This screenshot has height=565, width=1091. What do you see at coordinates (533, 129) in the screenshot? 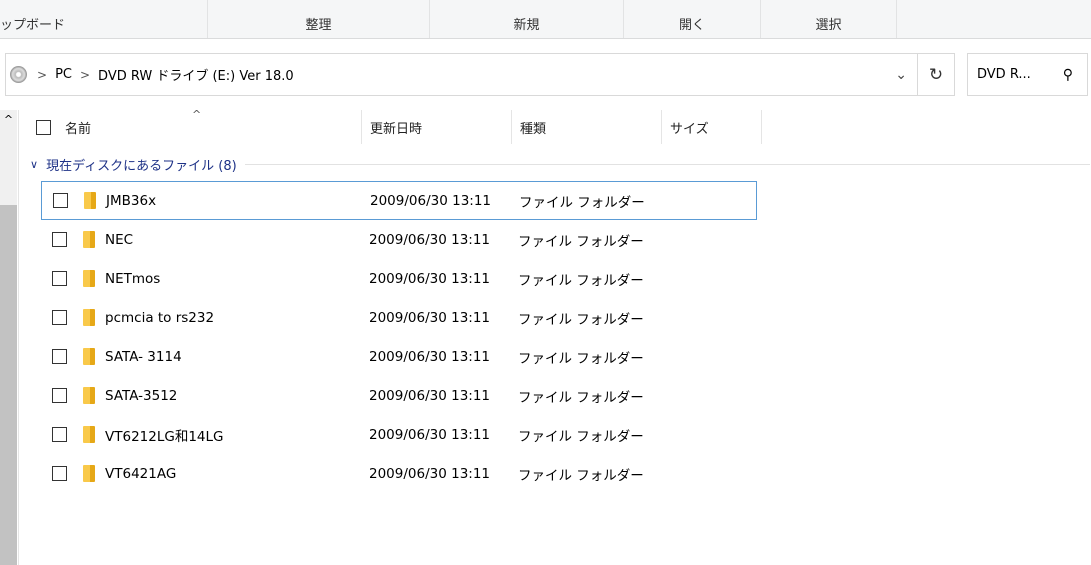
I see `column-type-label: 種類` at bounding box center [533, 129].